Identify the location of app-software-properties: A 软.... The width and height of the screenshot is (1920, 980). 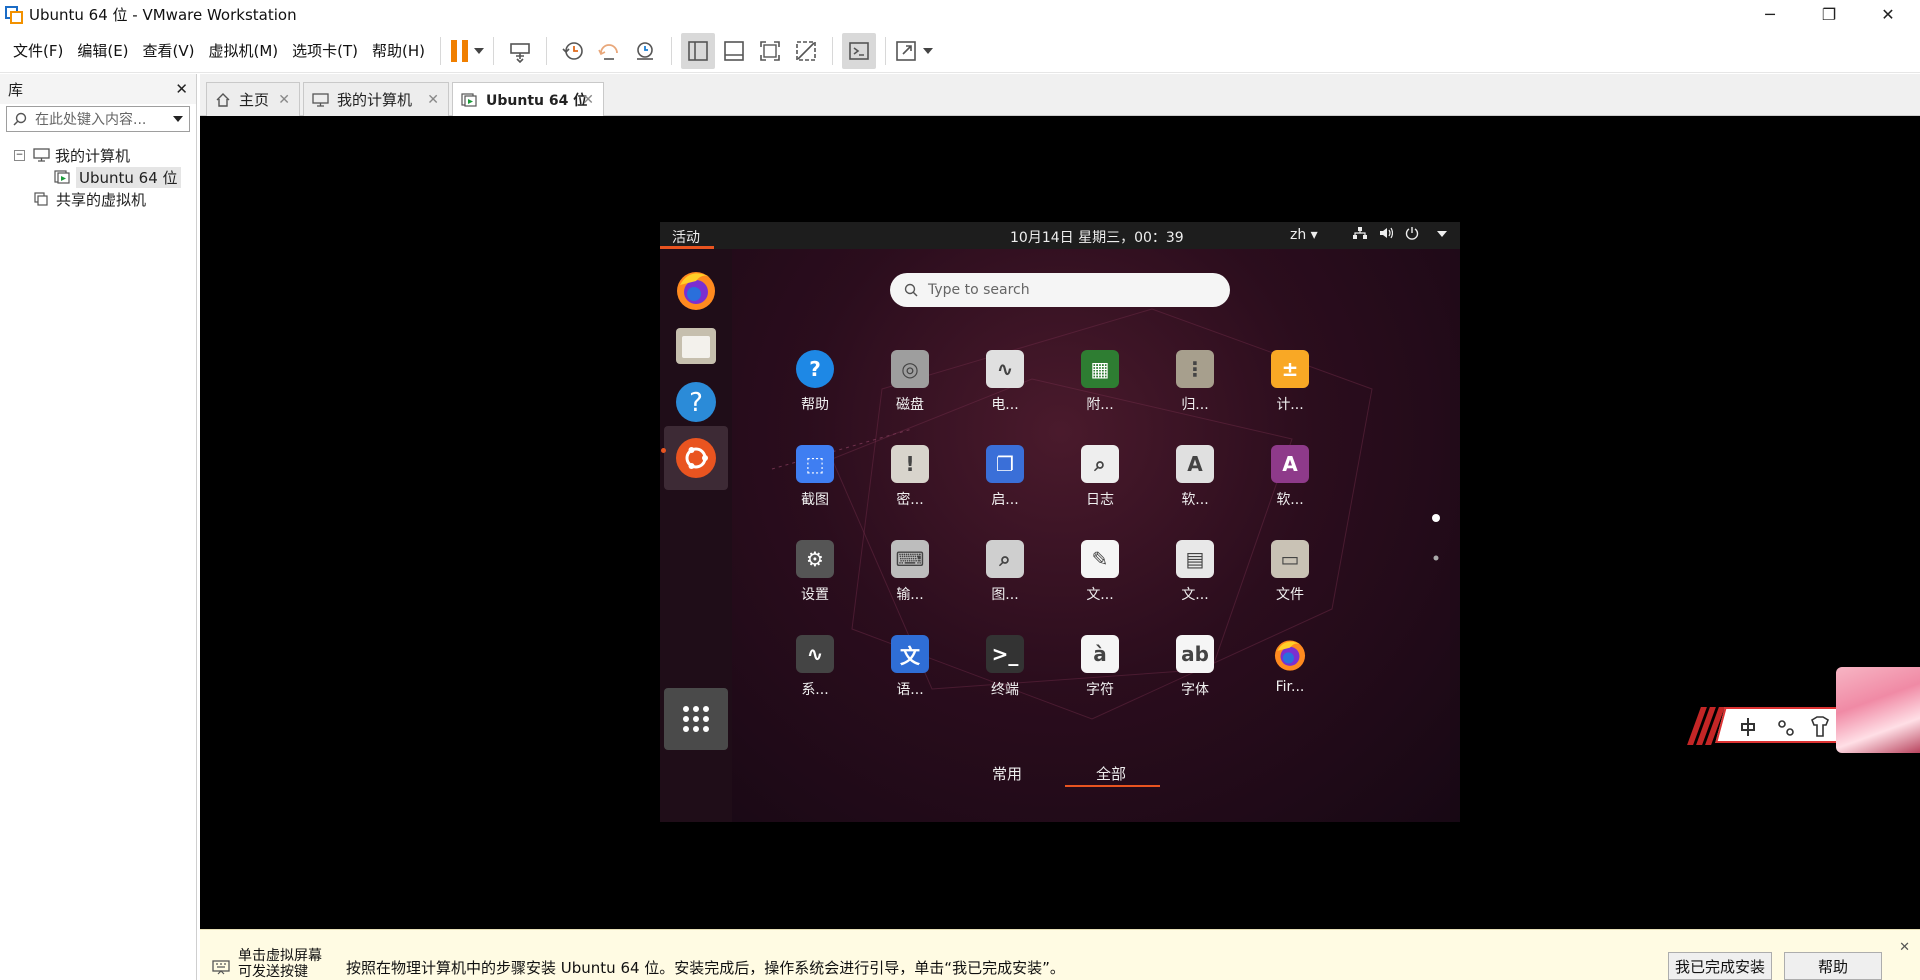
(1290, 490).